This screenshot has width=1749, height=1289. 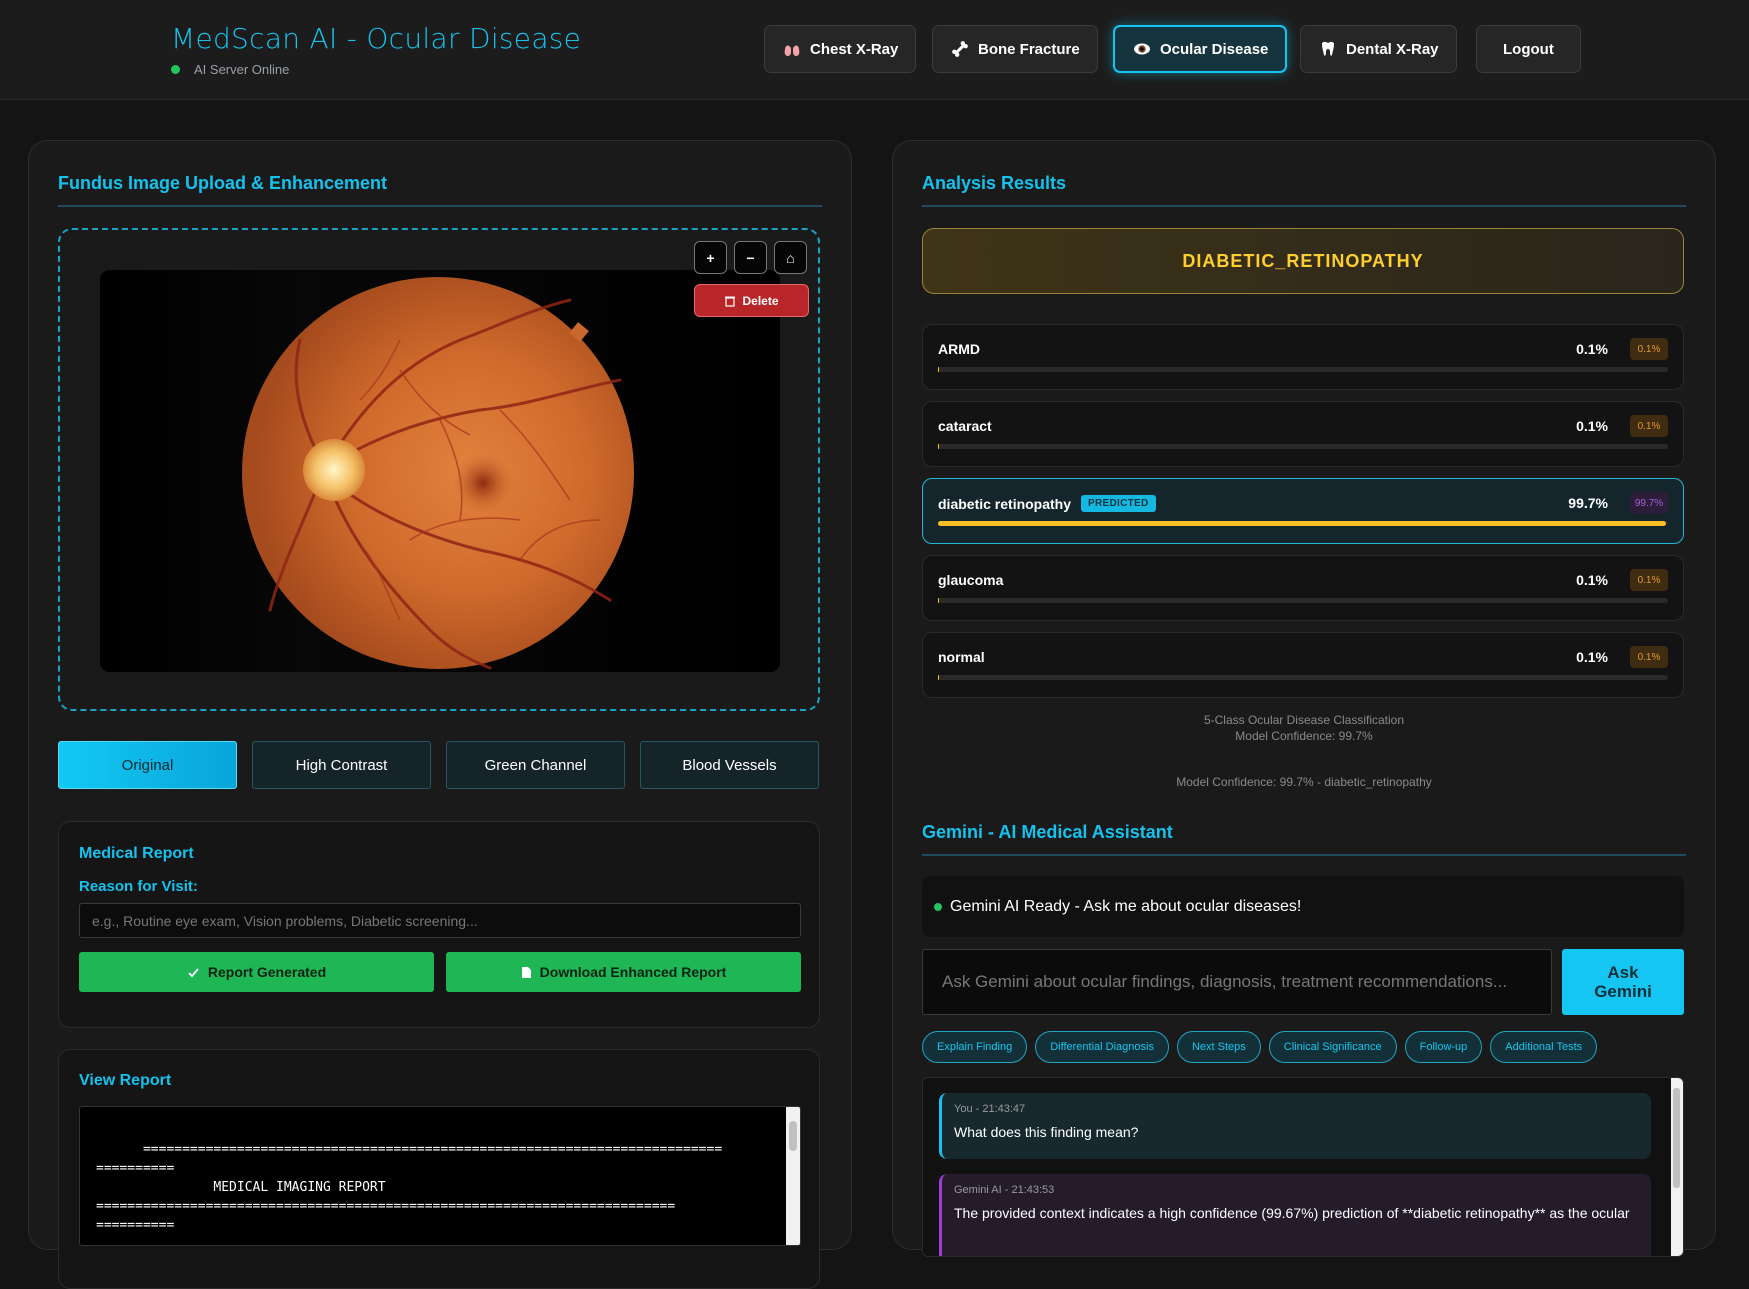 I want to click on class-name: glaucoma, so click(x=971, y=580).